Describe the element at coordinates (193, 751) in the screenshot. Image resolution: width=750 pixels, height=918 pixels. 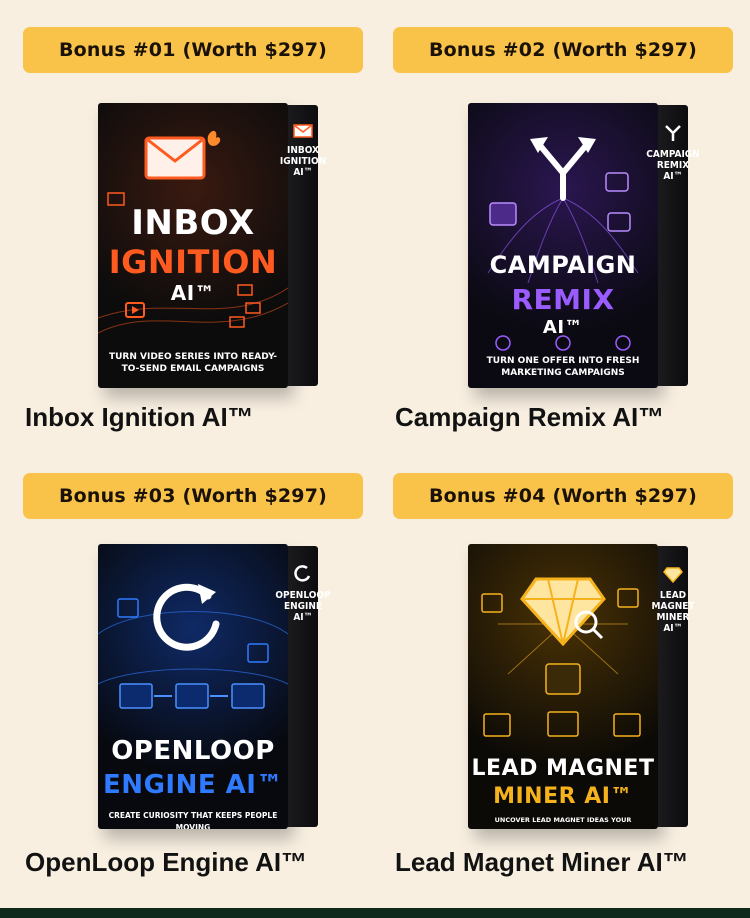
I see `box-title-line1: OPENLOOP` at that location.